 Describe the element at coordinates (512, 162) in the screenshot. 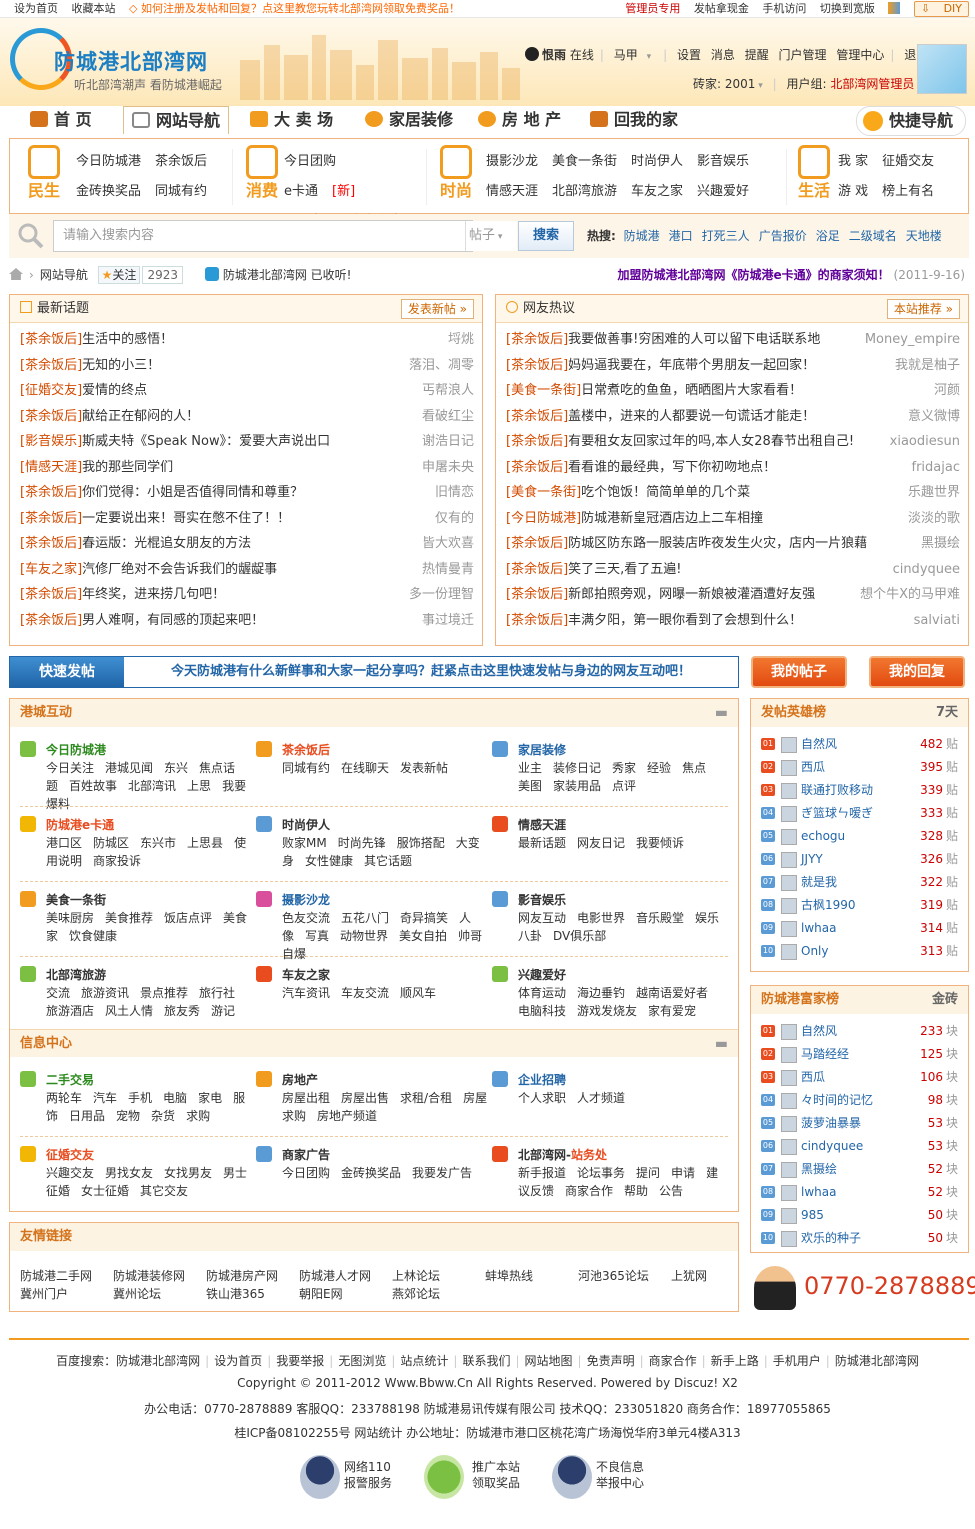

I see `category-link: 摄影沙龙` at that location.